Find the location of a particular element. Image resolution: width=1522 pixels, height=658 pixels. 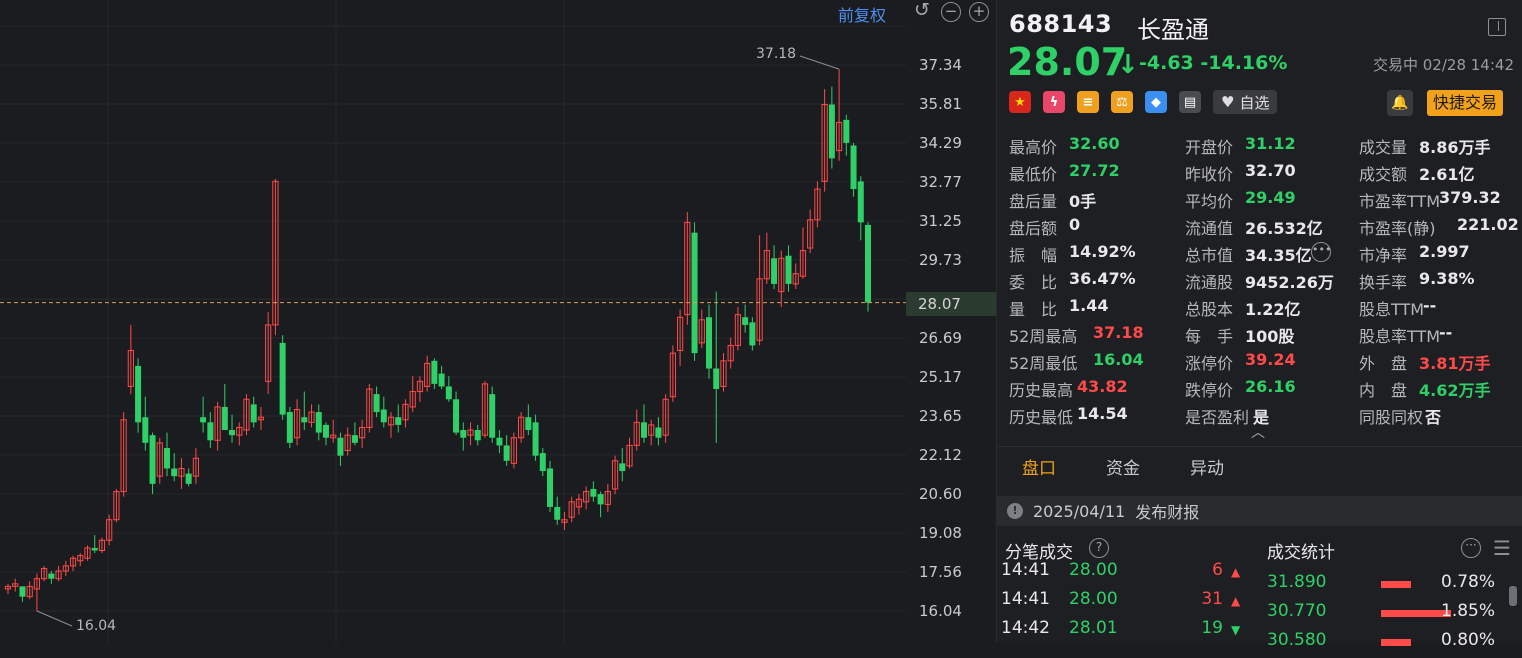

tag-icon: ◆ is located at coordinates (1156, 102).